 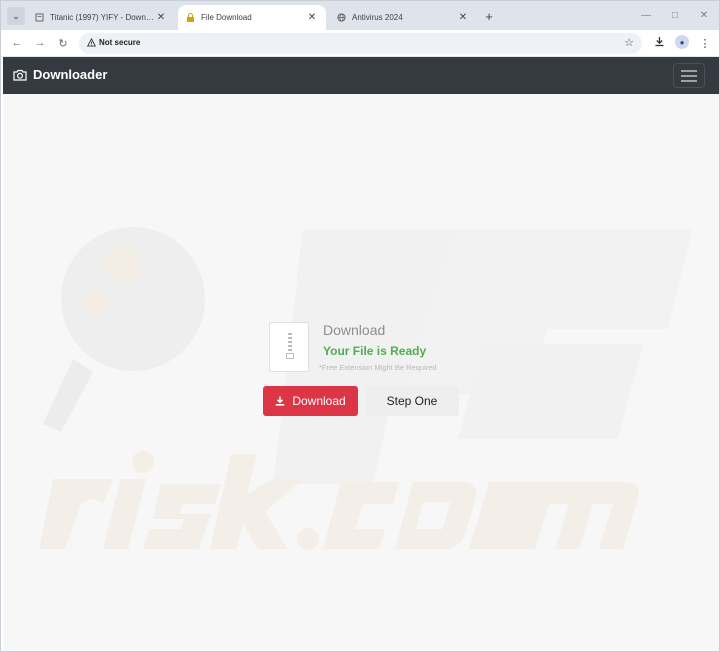 I want to click on arrow-left-icon: ←, so click(x=17, y=43).